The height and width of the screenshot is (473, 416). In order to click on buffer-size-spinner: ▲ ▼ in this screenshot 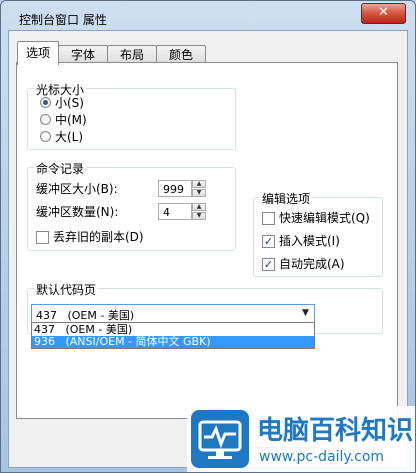, I will do `click(199, 188)`.